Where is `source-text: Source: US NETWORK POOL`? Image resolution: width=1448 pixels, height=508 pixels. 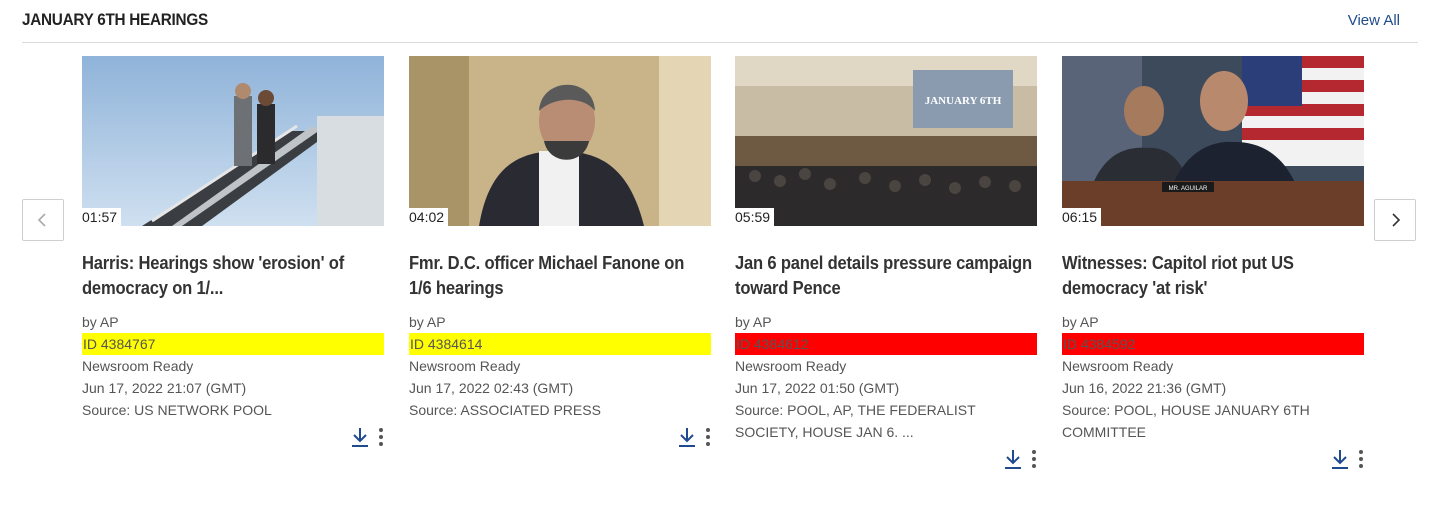
source-text: Source: US NETWORK POOL is located at coordinates (177, 410).